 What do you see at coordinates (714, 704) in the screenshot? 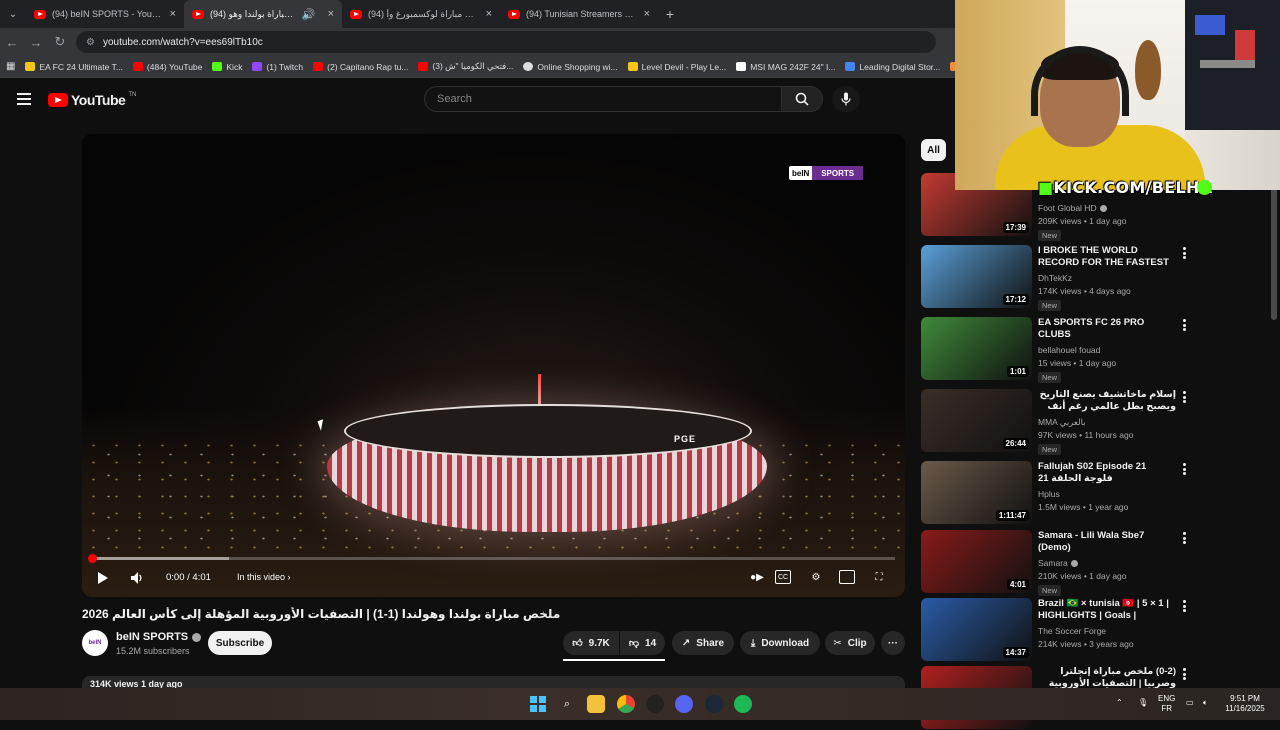
I see `steam-icon` at bounding box center [714, 704].